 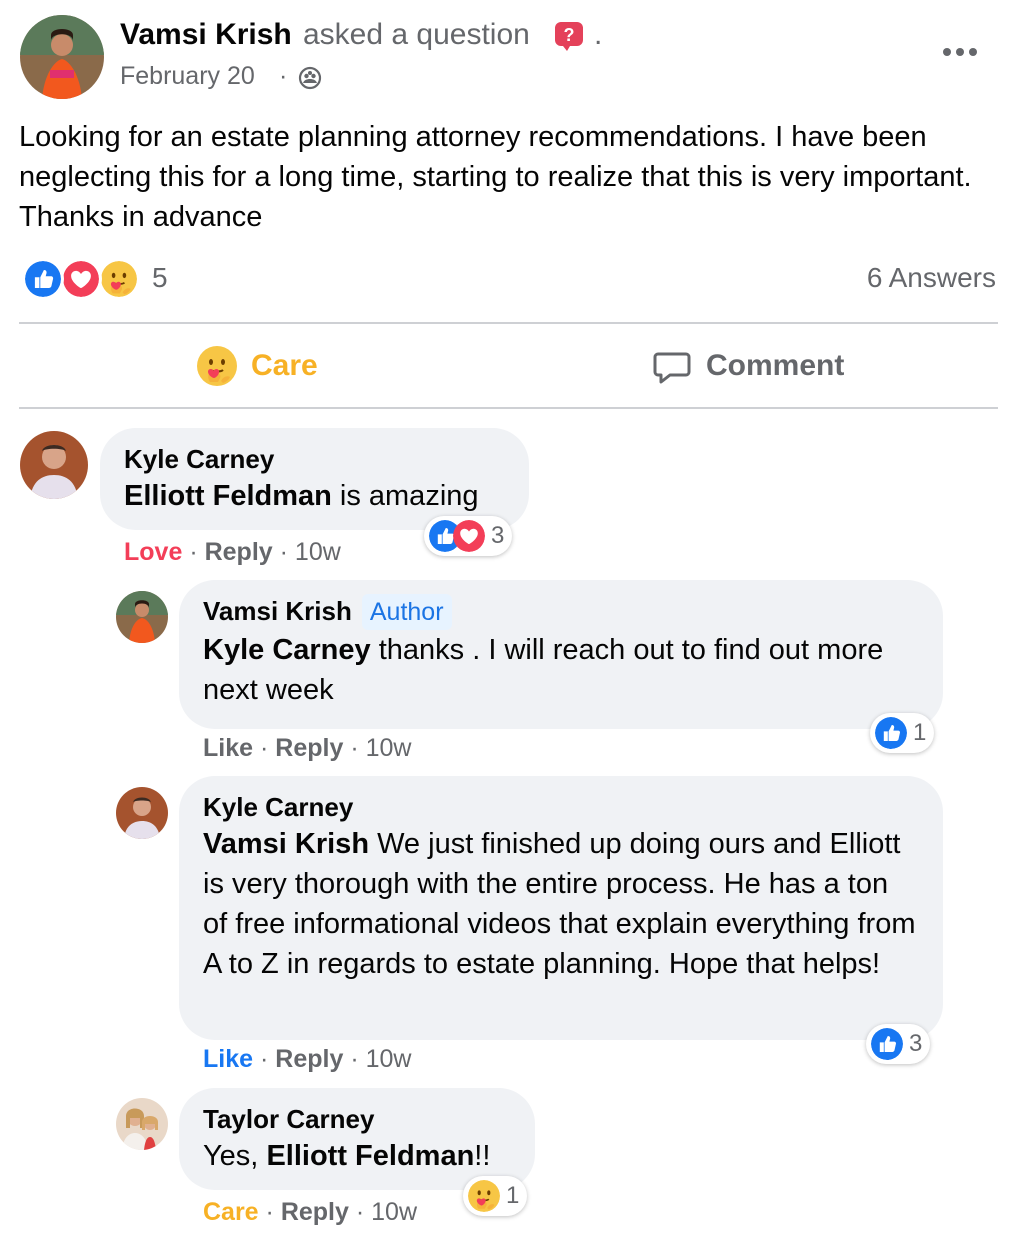 I want to click on comment-text: Yes, Elliott Feldman!!, so click(x=357, y=1156).